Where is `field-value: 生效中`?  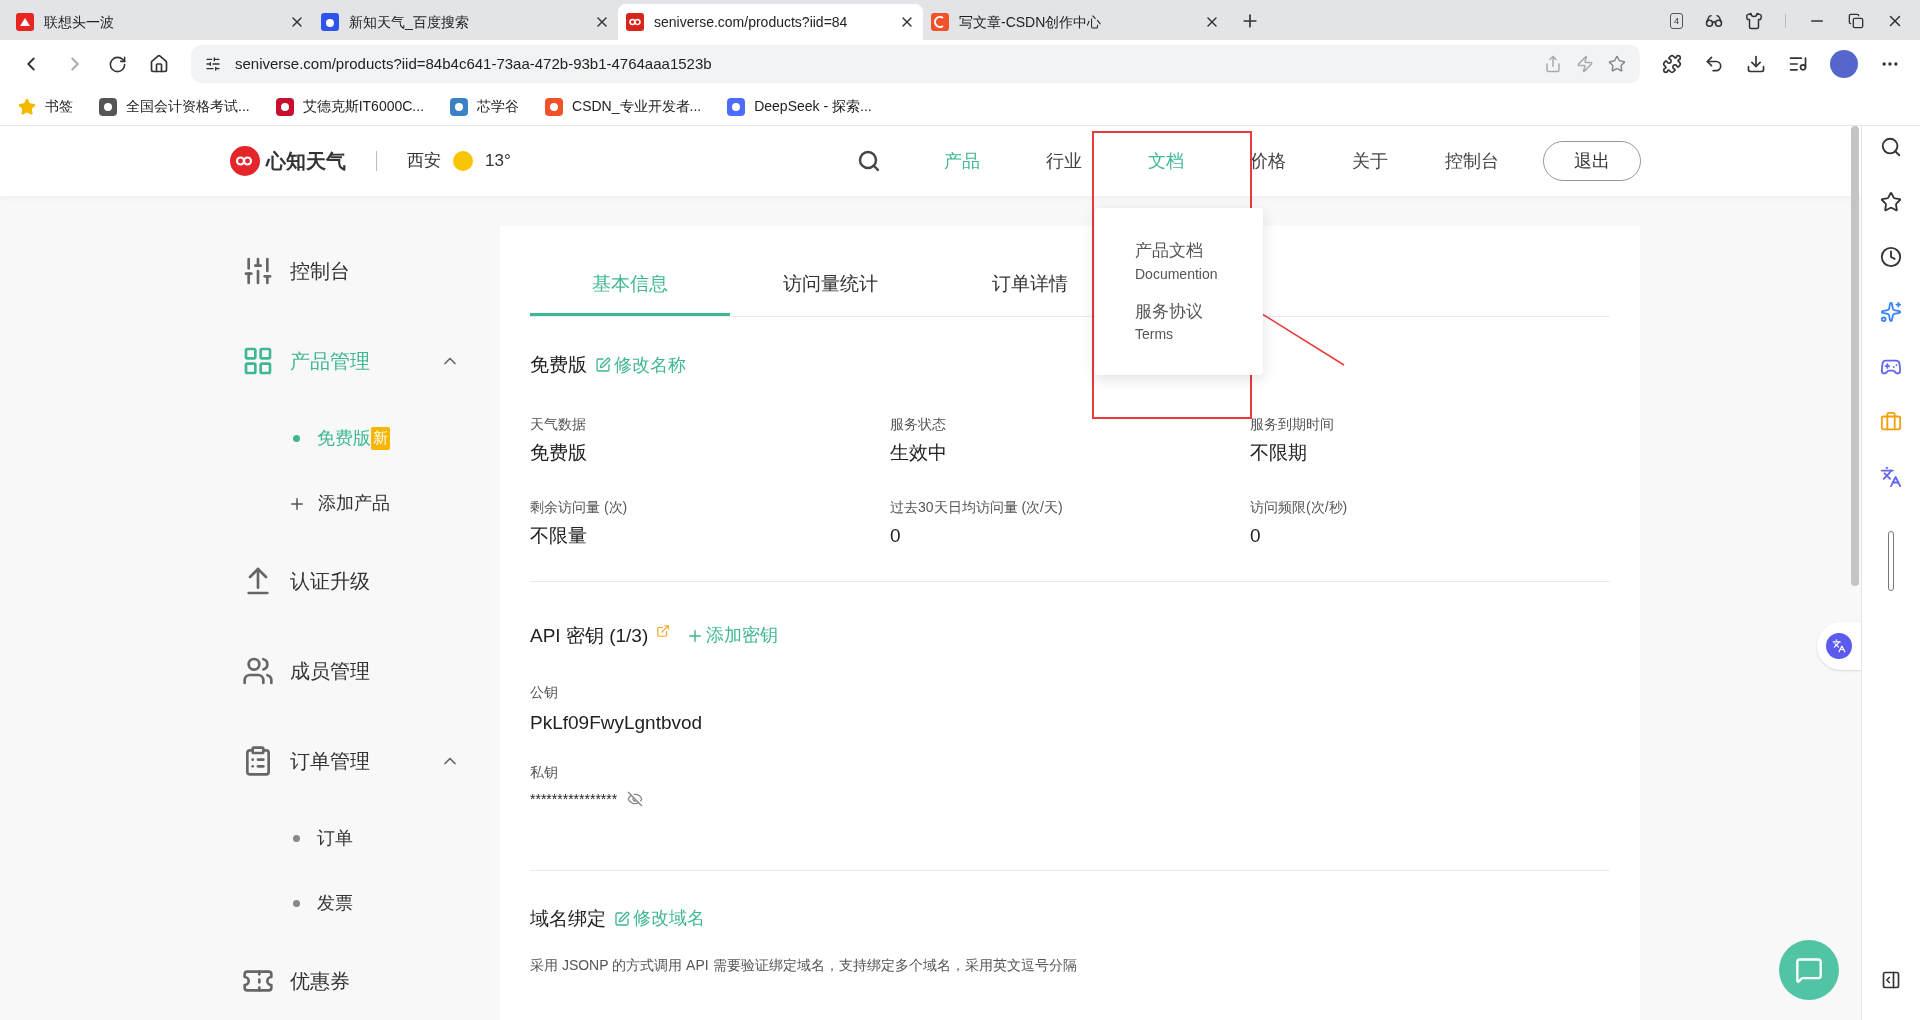 field-value: 生效中 is located at coordinates (919, 452).